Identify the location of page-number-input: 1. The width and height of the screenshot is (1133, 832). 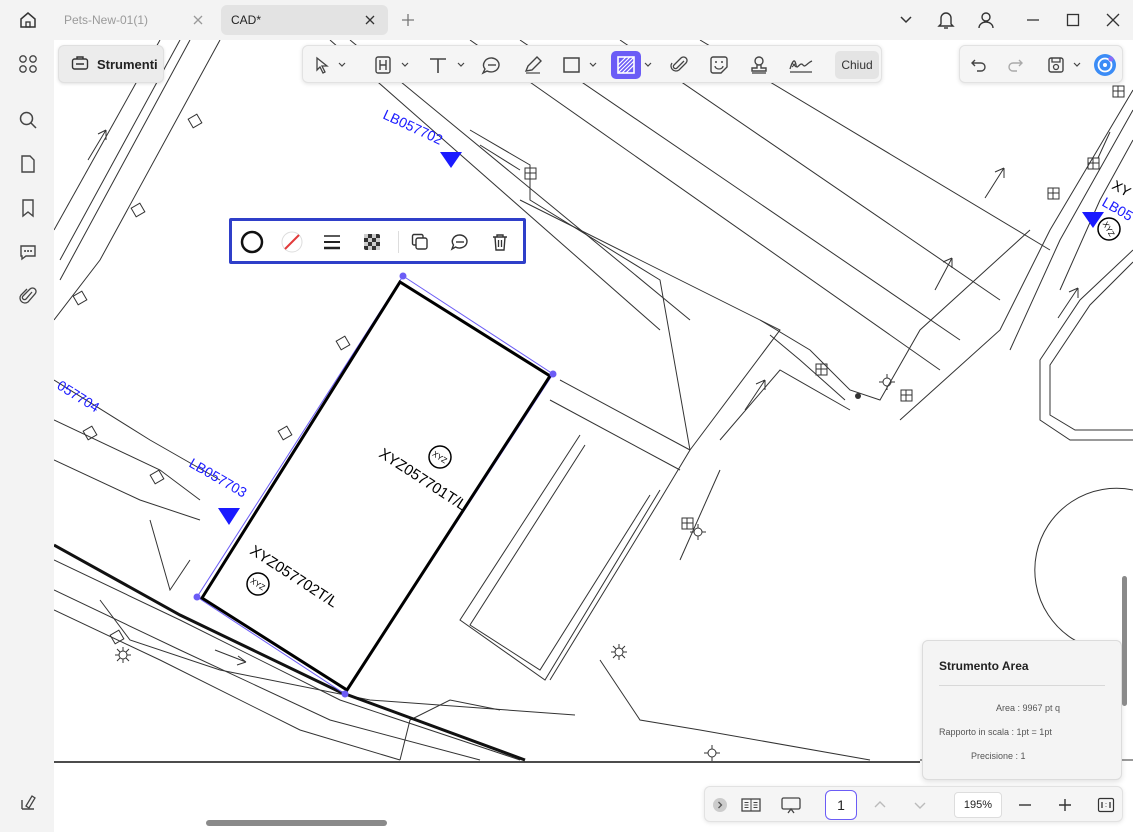
(841, 805).